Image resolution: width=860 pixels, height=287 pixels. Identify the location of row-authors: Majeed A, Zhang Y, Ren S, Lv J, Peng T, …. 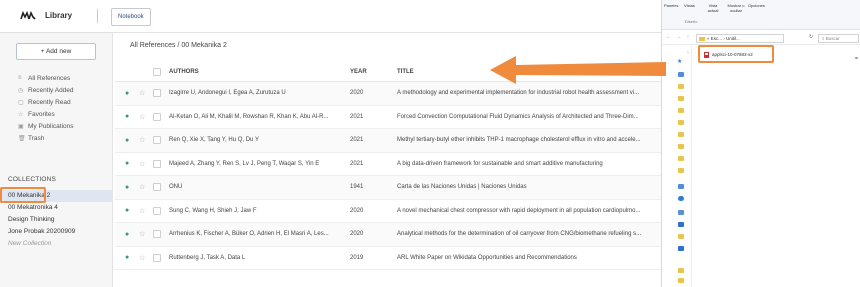
(244, 163).